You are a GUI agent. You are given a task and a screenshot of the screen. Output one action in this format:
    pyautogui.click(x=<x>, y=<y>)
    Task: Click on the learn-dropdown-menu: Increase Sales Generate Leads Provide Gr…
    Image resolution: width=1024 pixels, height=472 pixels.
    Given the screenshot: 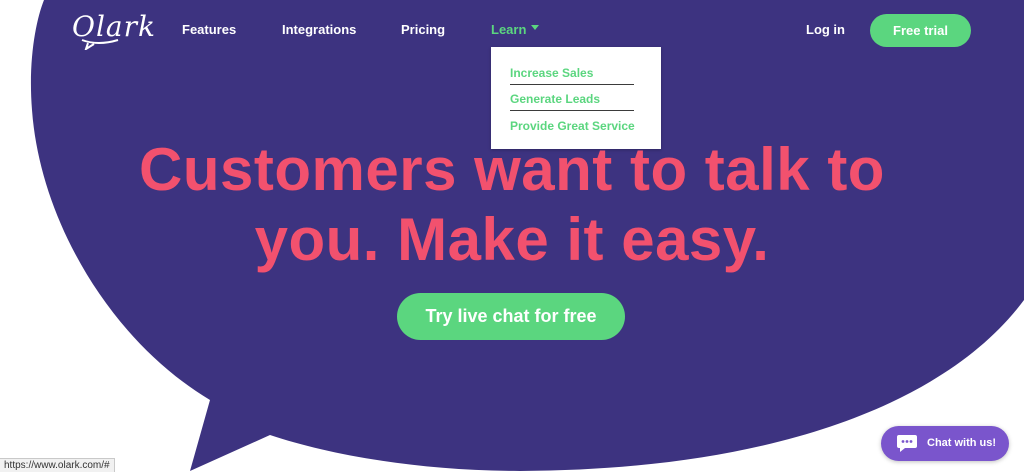 What is the action you would take?
    pyautogui.click(x=576, y=98)
    